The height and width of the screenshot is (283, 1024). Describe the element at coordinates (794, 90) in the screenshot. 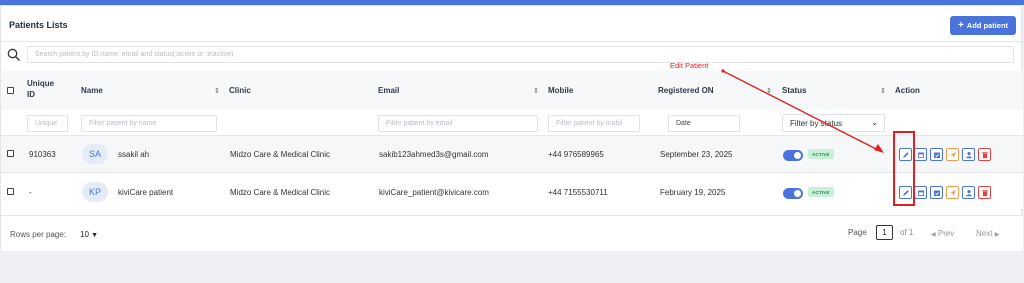

I see `col-status: Status` at that location.